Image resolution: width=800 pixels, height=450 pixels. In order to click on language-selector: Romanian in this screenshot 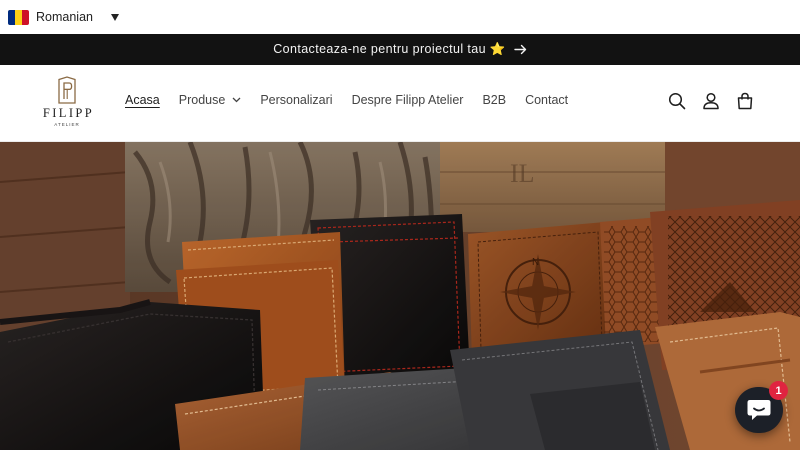, I will do `click(63, 17)`.